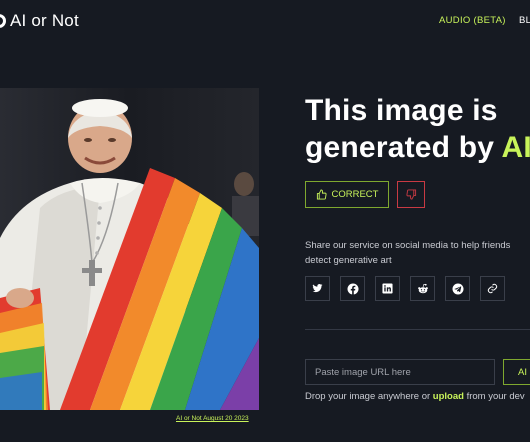 Image resolution: width=530 pixels, height=442 pixels. I want to click on incorrect-button, so click(411, 194).